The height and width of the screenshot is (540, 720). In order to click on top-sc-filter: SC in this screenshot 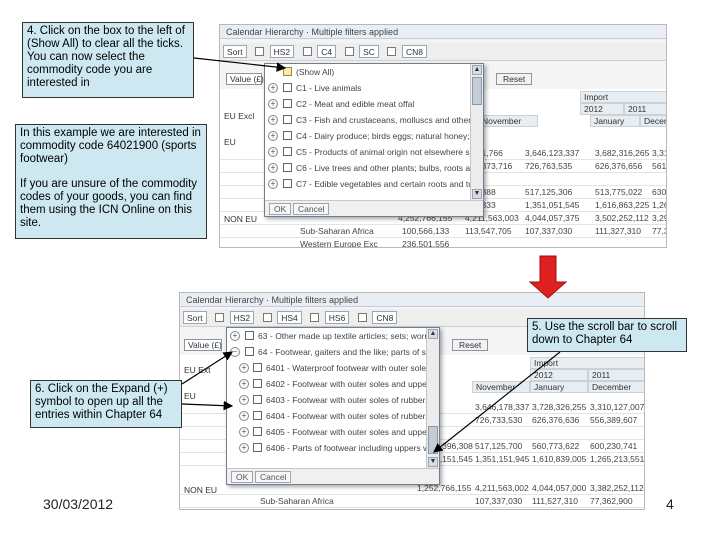, I will do `click(369, 51)`.